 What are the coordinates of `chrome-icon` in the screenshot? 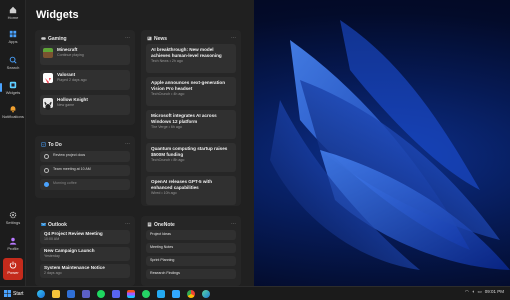 It's located at (191, 294).